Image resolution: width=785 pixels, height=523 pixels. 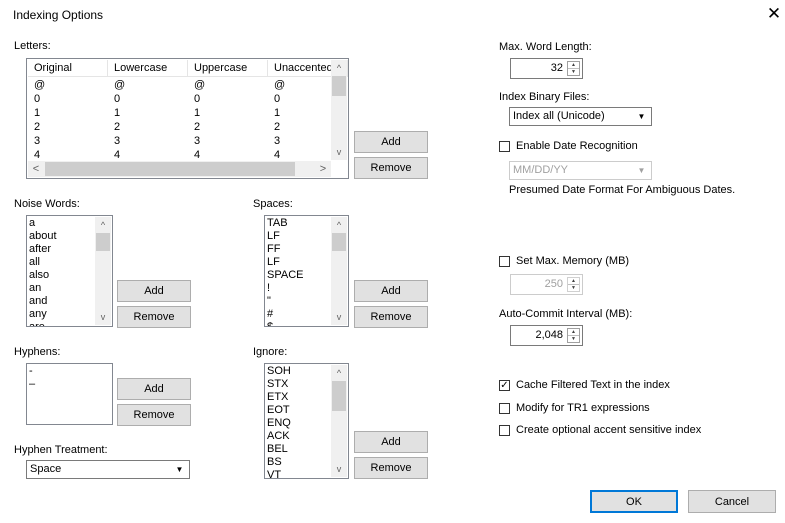 What do you see at coordinates (583, 408) in the screenshot?
I see `modify-tr1-label: Modify for TR1 expressions` at bounding box center [583, 408].